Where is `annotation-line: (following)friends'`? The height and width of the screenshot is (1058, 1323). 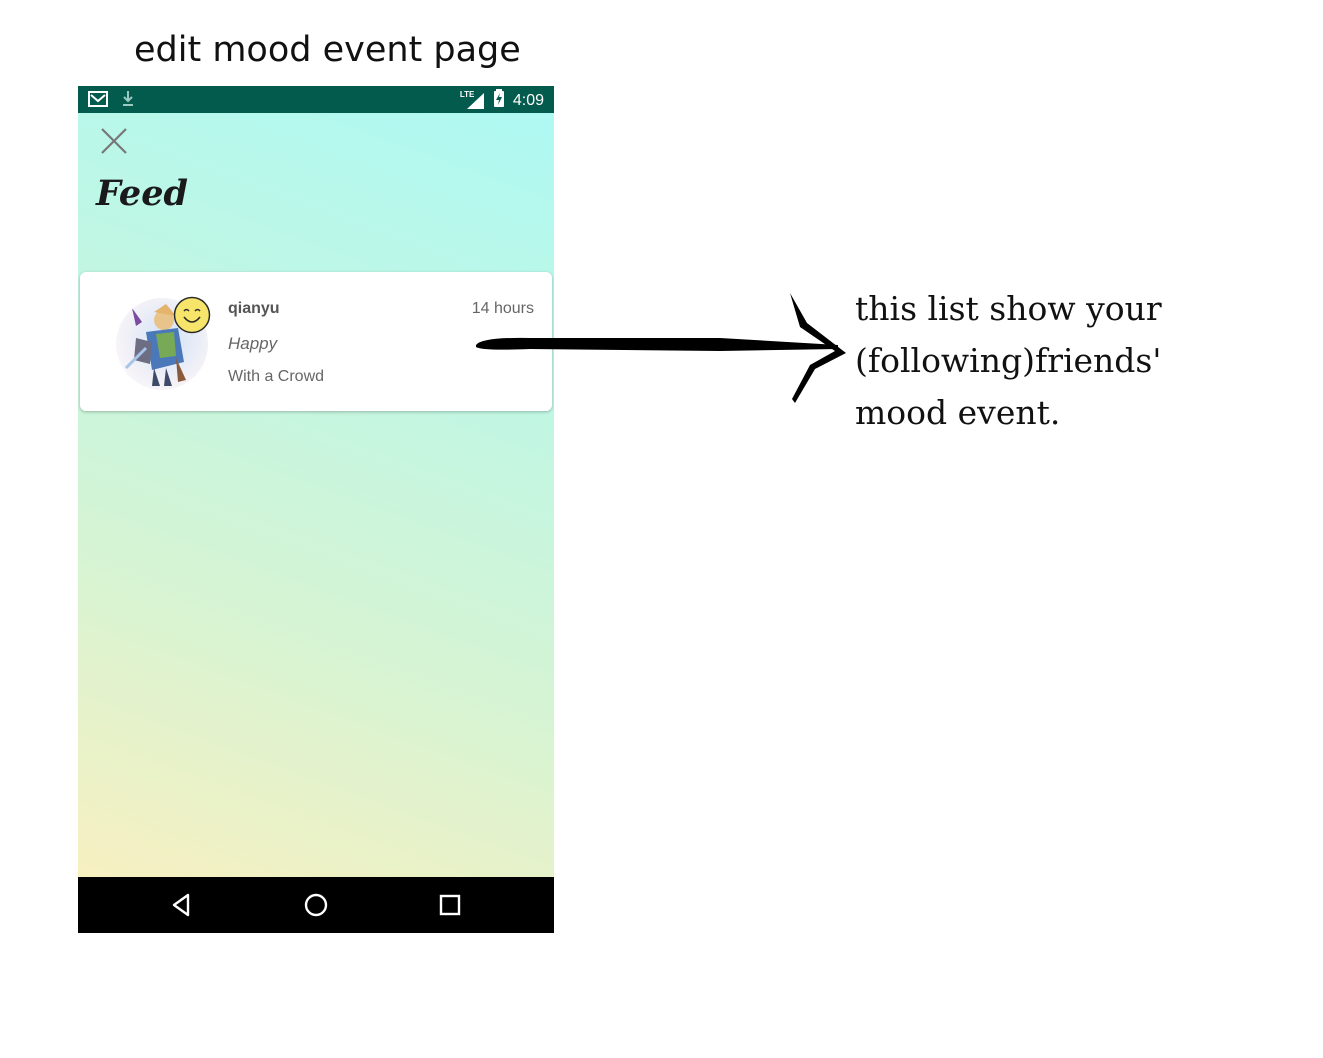 annotation-line: (following)friends' is located at coordinates (1008, 360).